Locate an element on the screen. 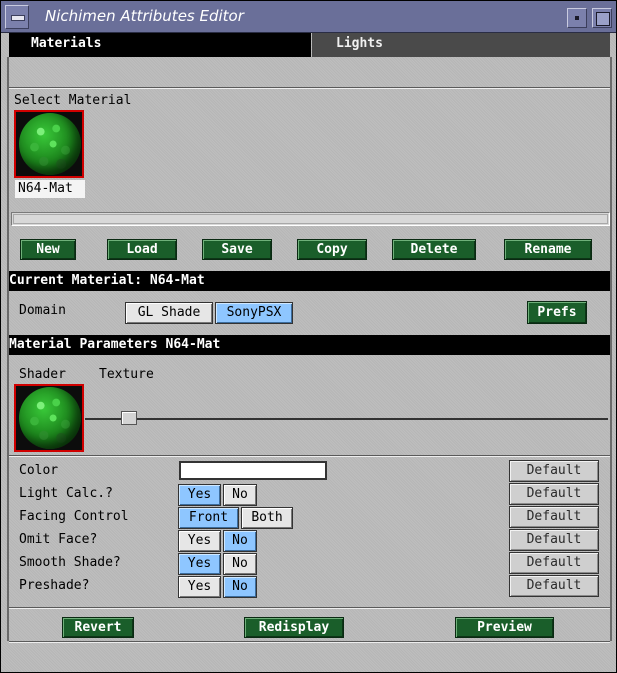  maximize-icon is located at coordinates (602, 18).